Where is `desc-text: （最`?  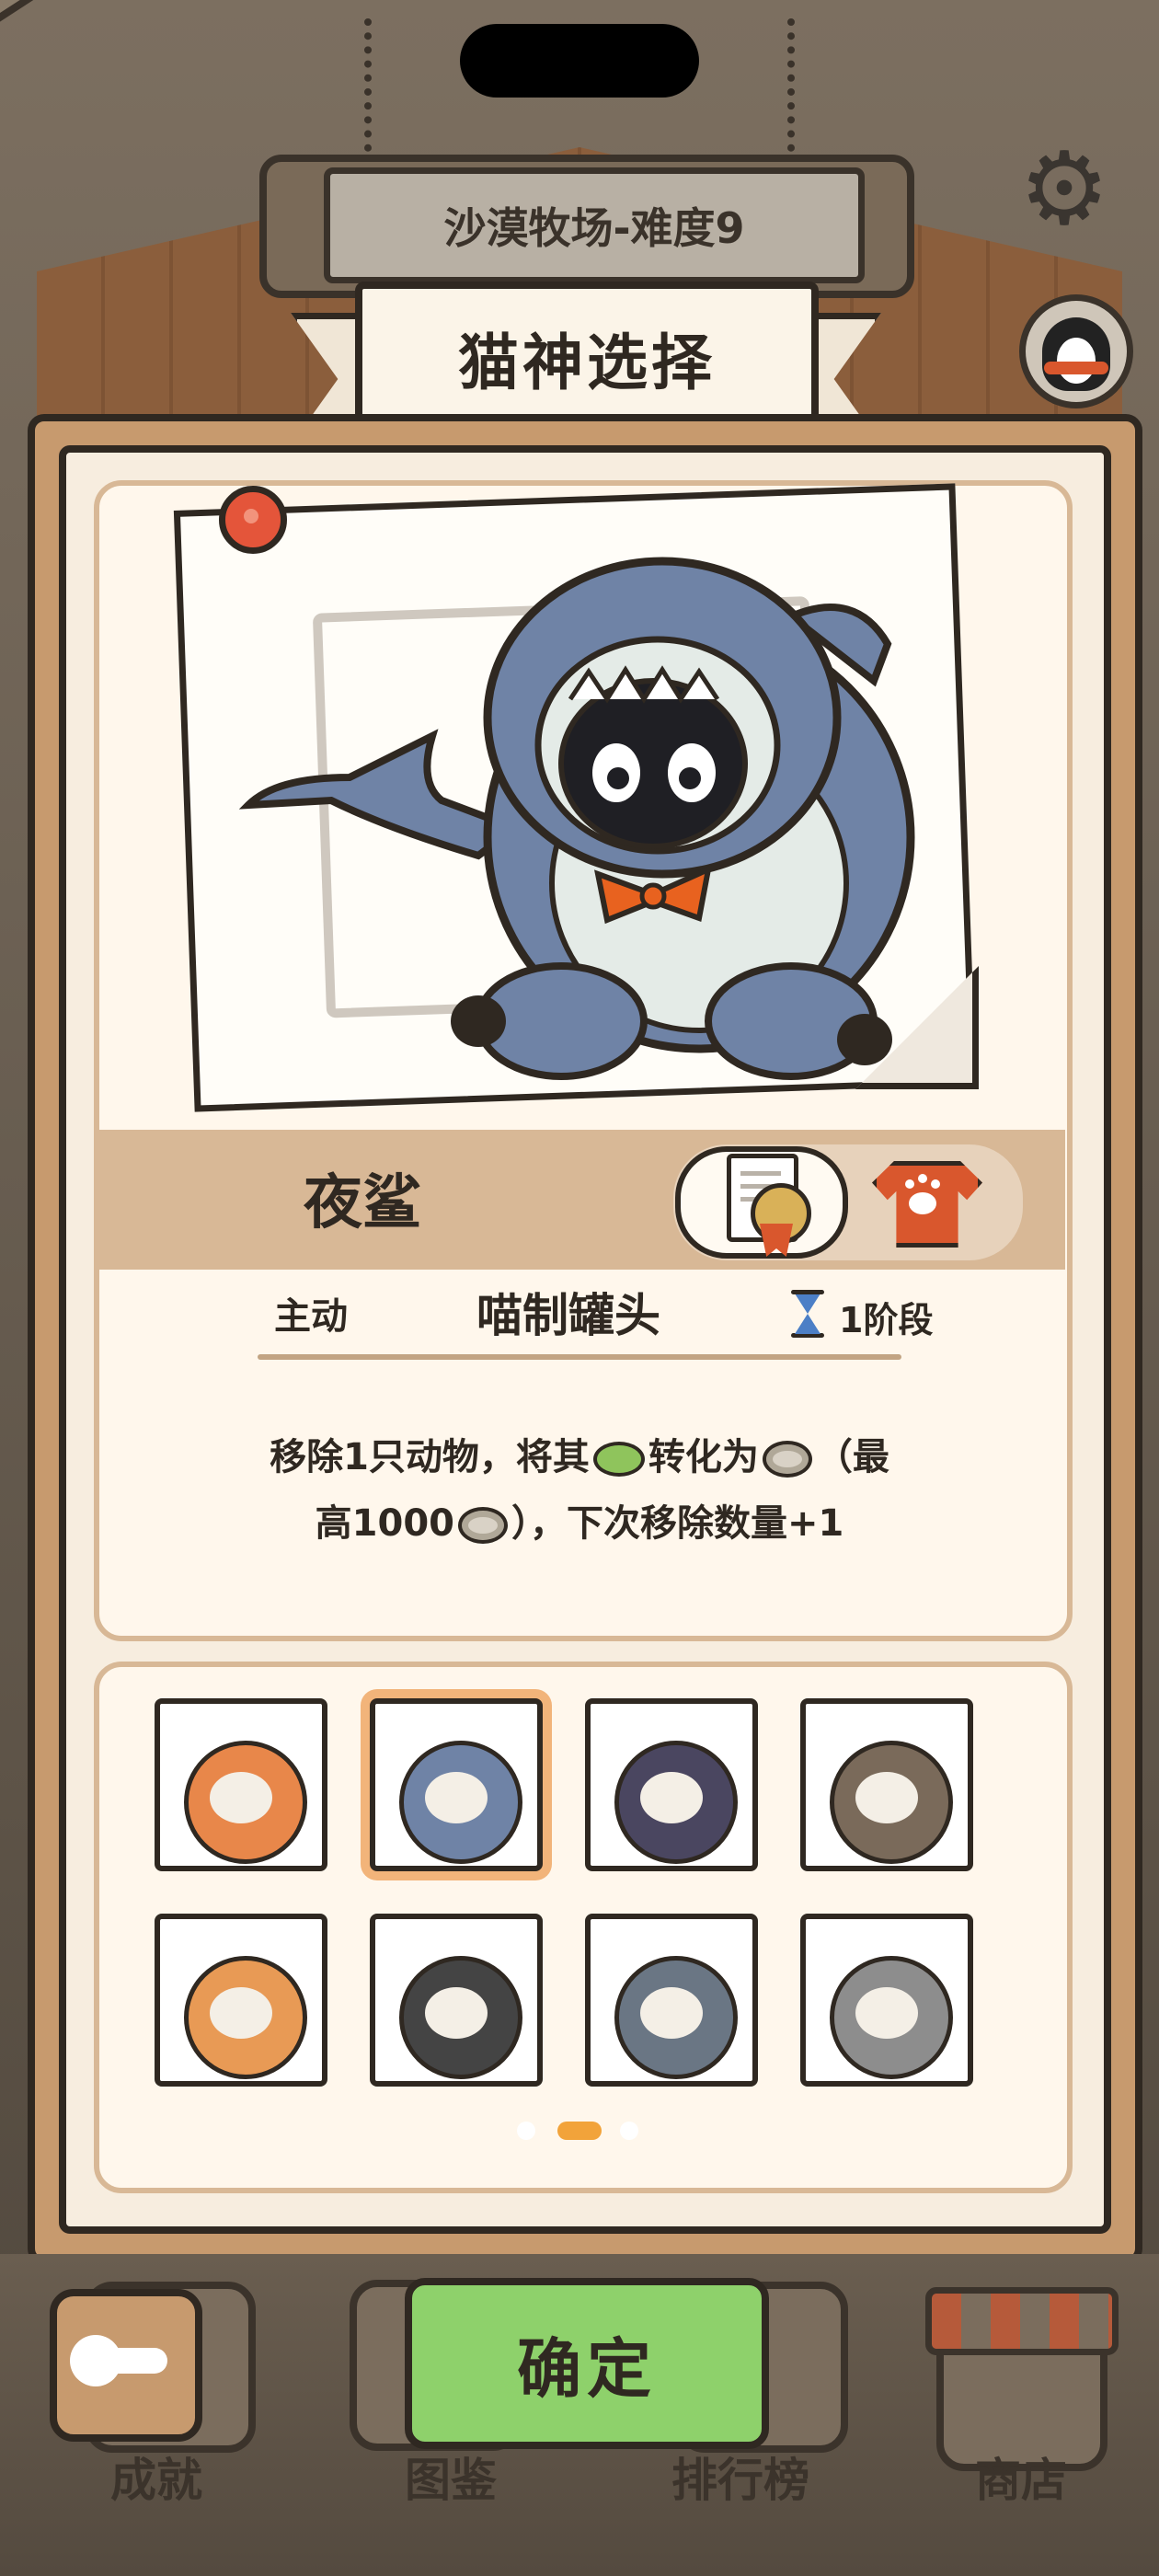 desc-text: （最 is located at coordinates (852, 1457).